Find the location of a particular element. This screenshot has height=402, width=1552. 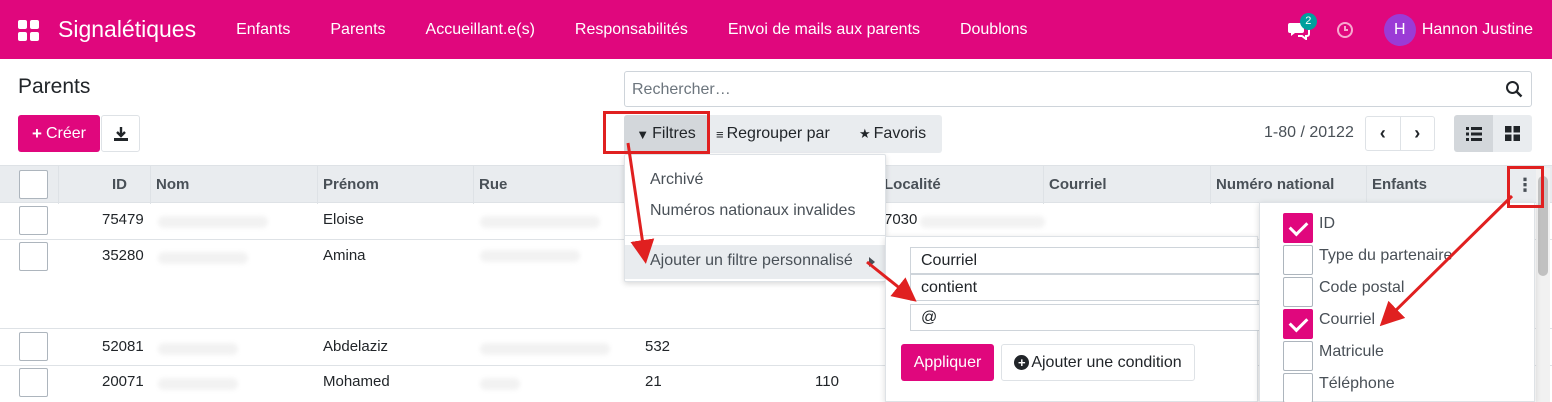

column-header-rue: Rue is located at coordinates (493, 184).